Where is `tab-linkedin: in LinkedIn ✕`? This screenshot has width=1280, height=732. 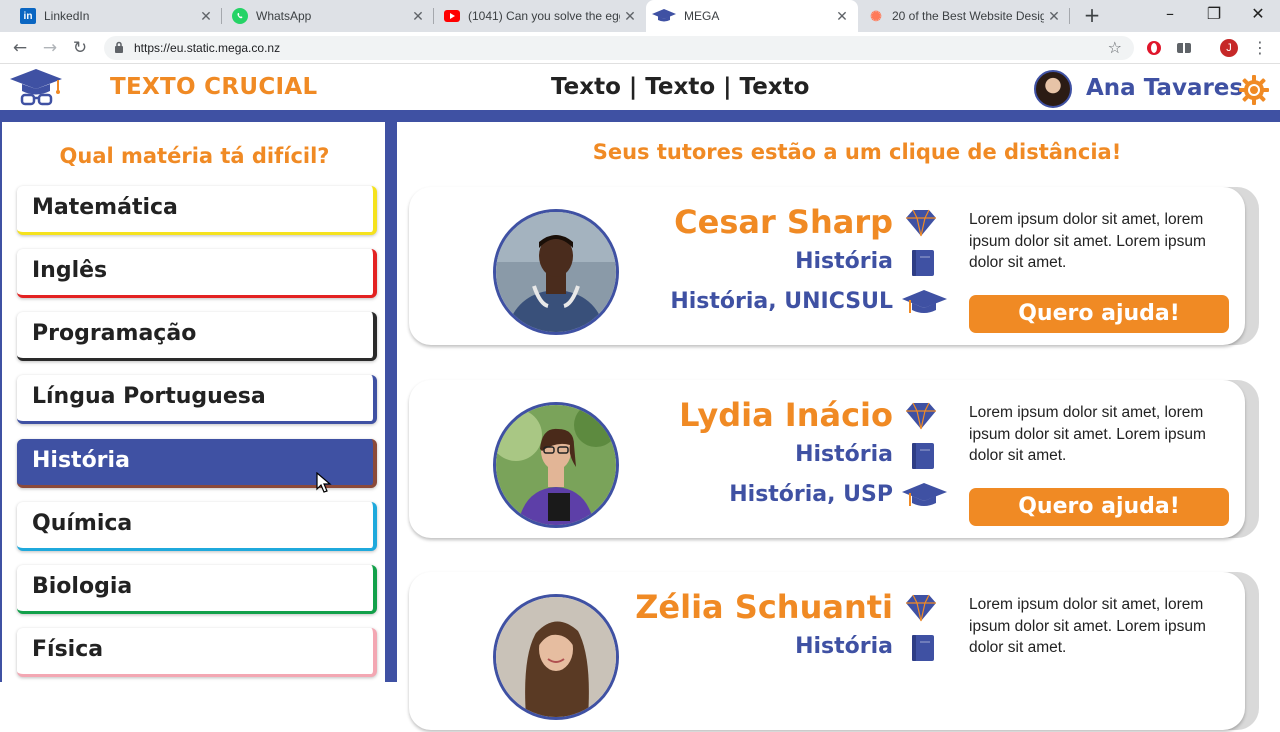 tab-linkedin: in LinkedIn ✕ is located at coordinates (111, 16).